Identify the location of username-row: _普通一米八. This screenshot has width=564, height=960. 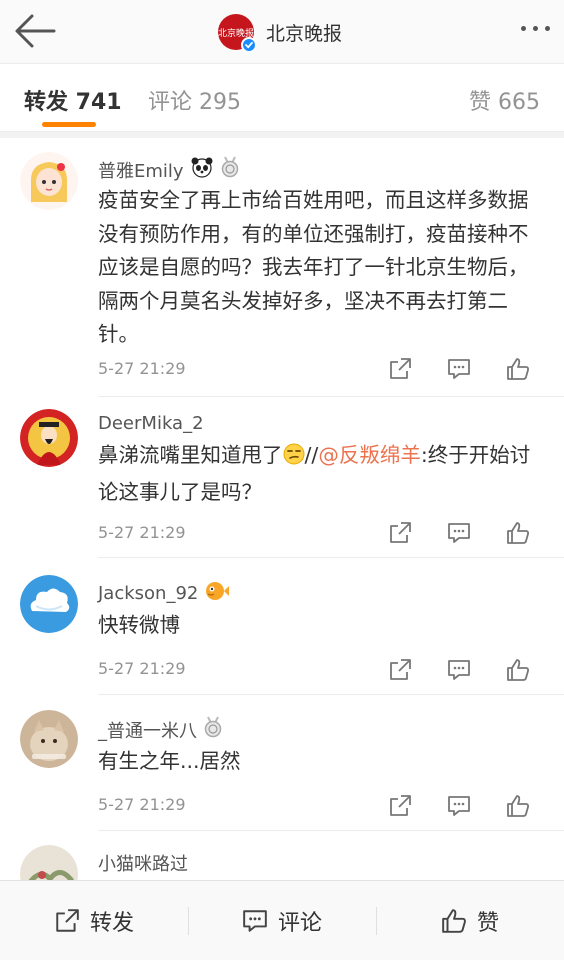
(160, 729).